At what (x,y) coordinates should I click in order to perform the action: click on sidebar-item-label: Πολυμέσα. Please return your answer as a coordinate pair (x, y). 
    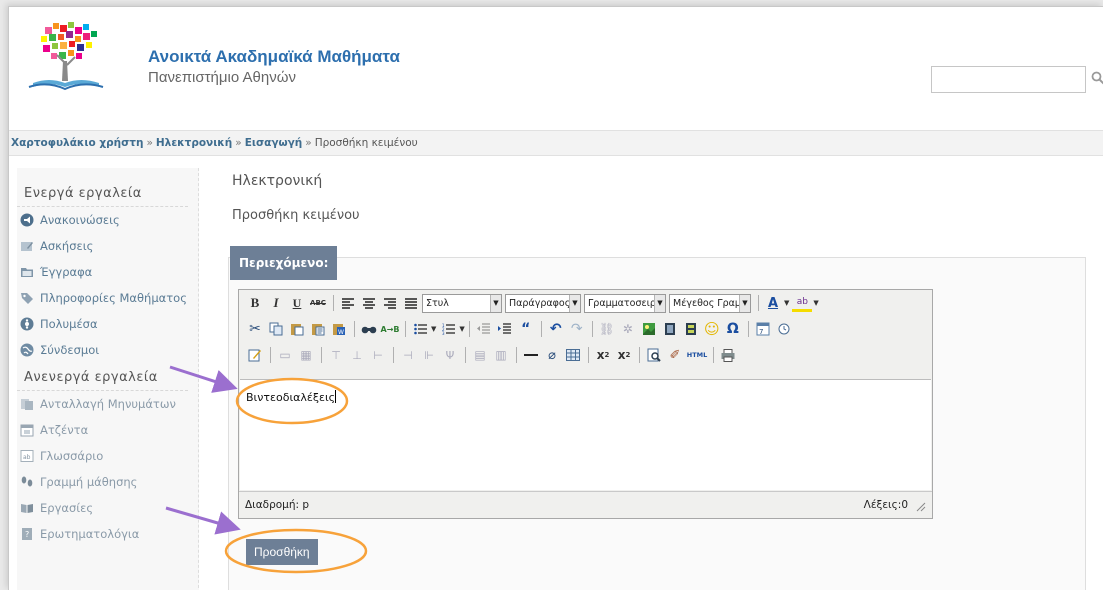
    Looking at the image, I should click on (69, 324).